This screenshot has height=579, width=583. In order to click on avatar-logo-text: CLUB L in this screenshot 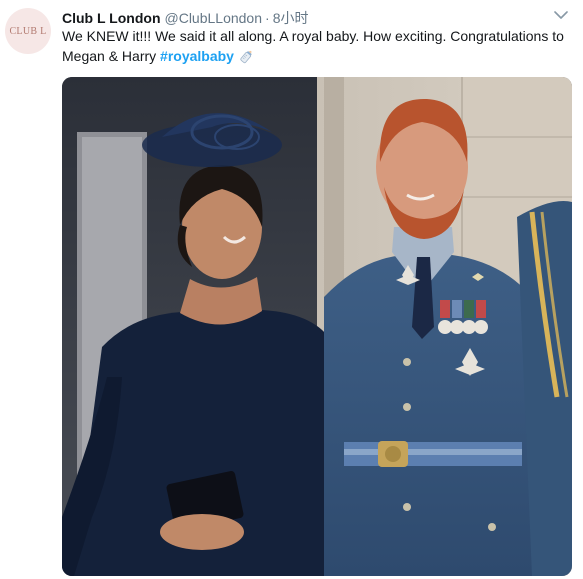, I will do `click(28, 31)`.